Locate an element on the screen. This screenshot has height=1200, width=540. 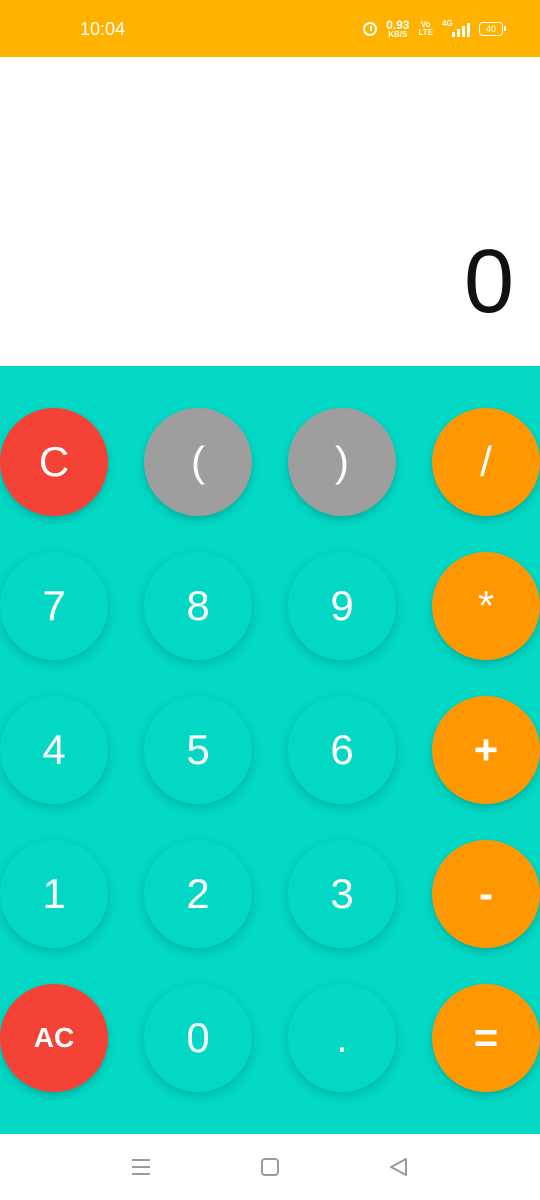
battery-level: 40 is located at coordinates (491, 28).